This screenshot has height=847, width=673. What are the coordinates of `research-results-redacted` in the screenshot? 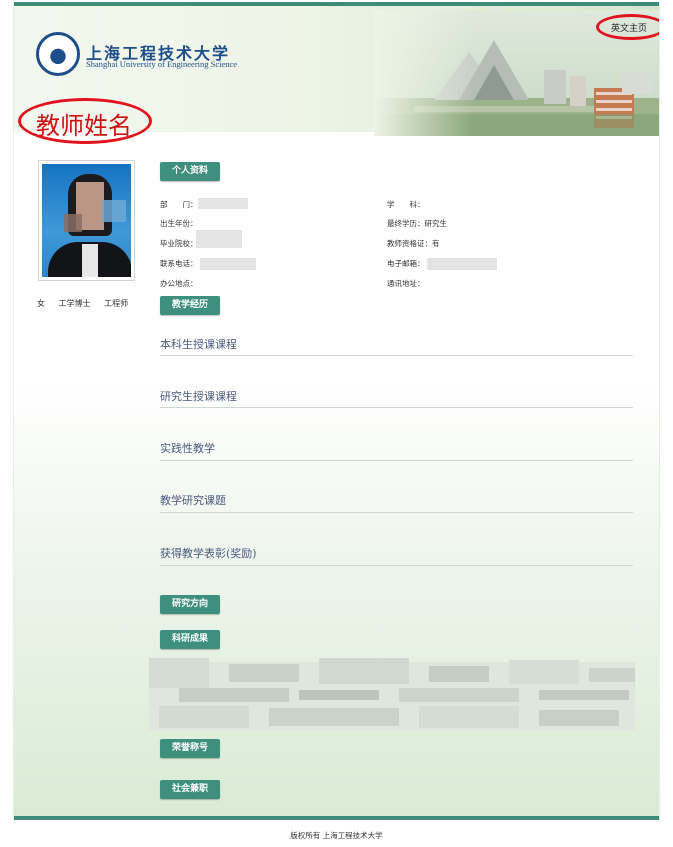 It's located at (392, 696).